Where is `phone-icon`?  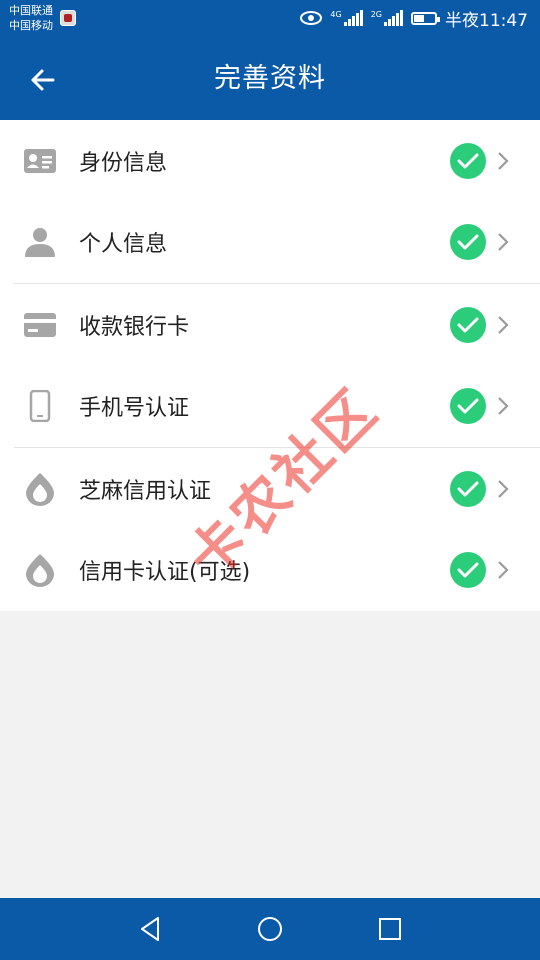 phone-icon is located at coordinates (40, 406).